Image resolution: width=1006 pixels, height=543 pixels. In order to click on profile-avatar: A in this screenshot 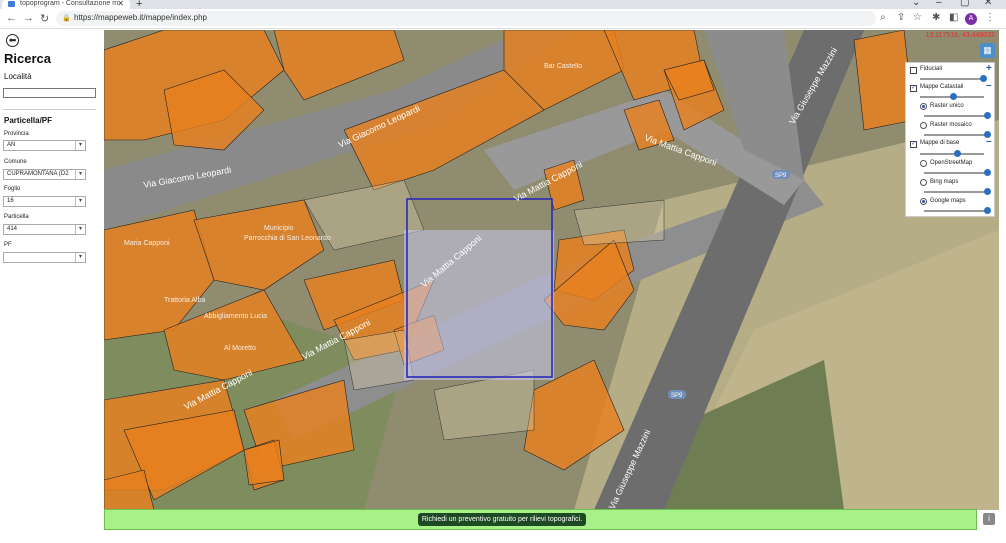, I will do `click(971, 19)`.